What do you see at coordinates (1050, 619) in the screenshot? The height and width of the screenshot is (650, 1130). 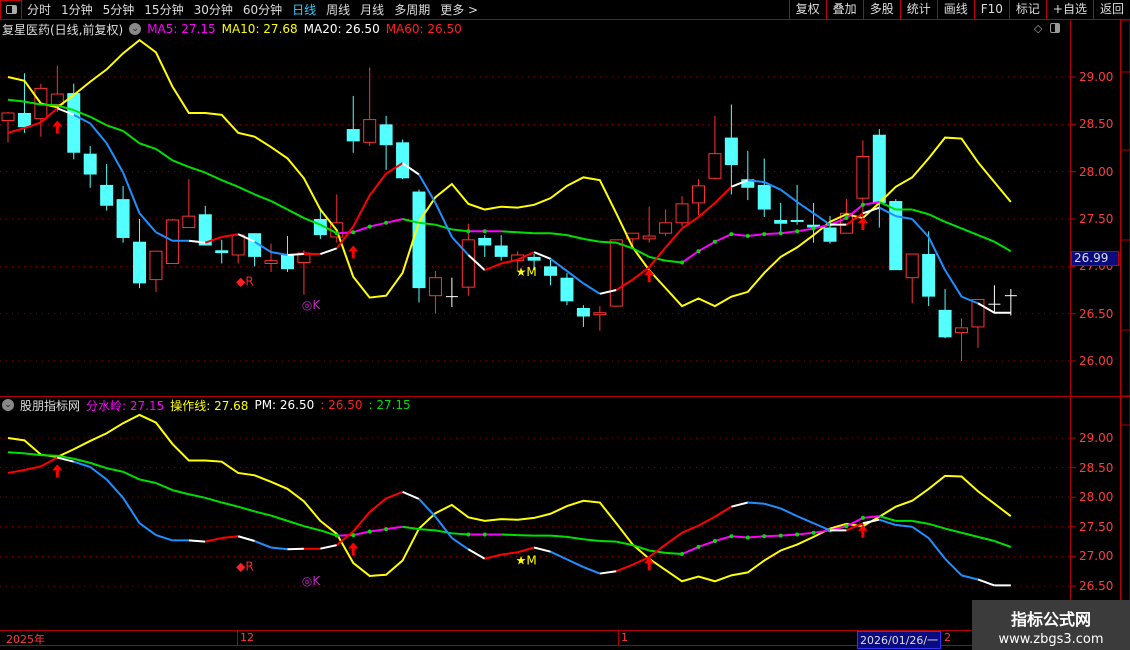 I see `watermark-title: 指标公式网` at bounding box center [1050, 619].